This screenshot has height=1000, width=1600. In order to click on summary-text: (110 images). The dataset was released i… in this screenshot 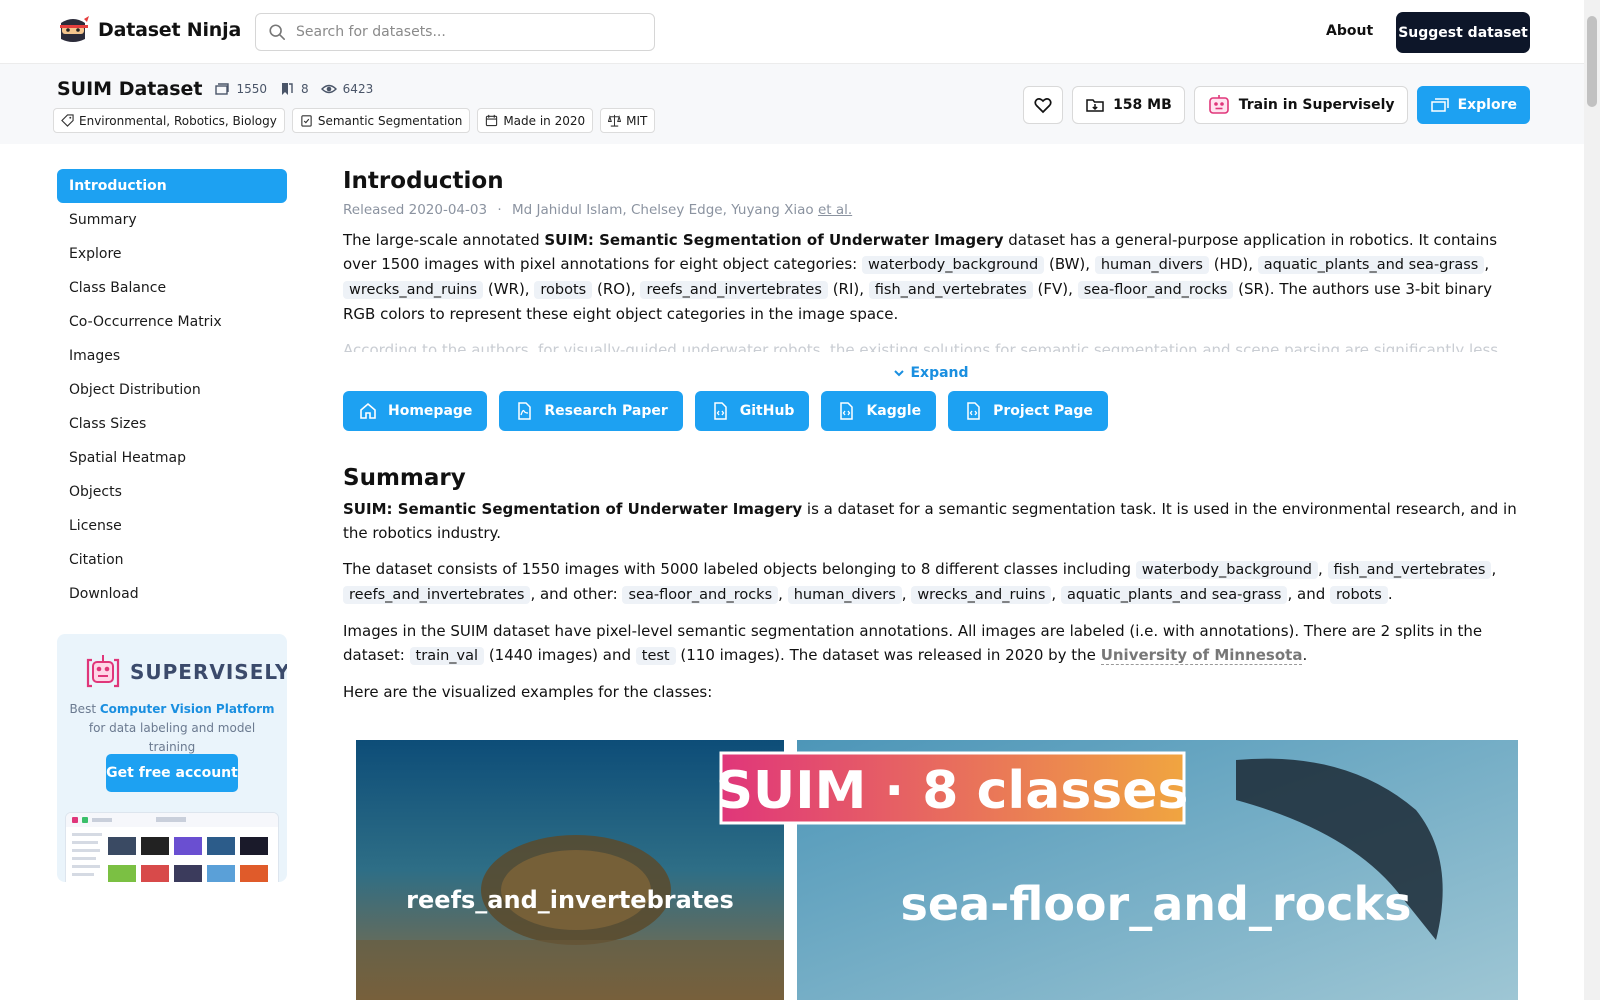, I will do `click(888, 655)`.